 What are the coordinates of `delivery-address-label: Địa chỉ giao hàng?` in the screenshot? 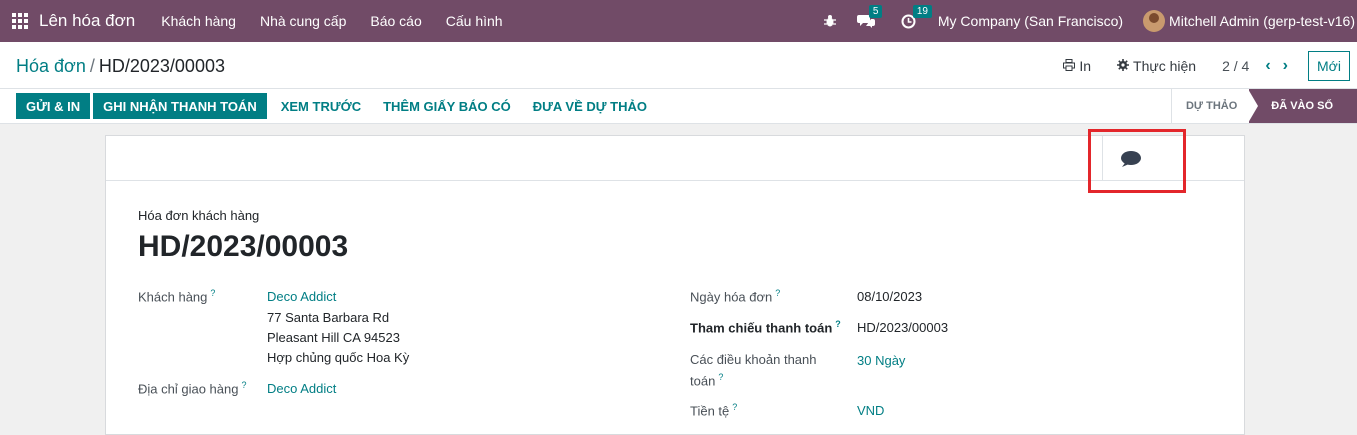 It's located at (192, 388).